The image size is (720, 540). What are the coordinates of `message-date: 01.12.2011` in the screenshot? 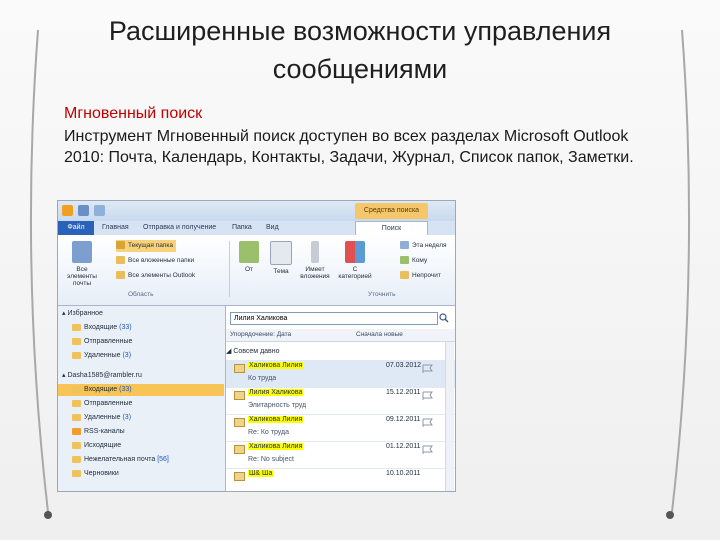 It's located at (403, 446).